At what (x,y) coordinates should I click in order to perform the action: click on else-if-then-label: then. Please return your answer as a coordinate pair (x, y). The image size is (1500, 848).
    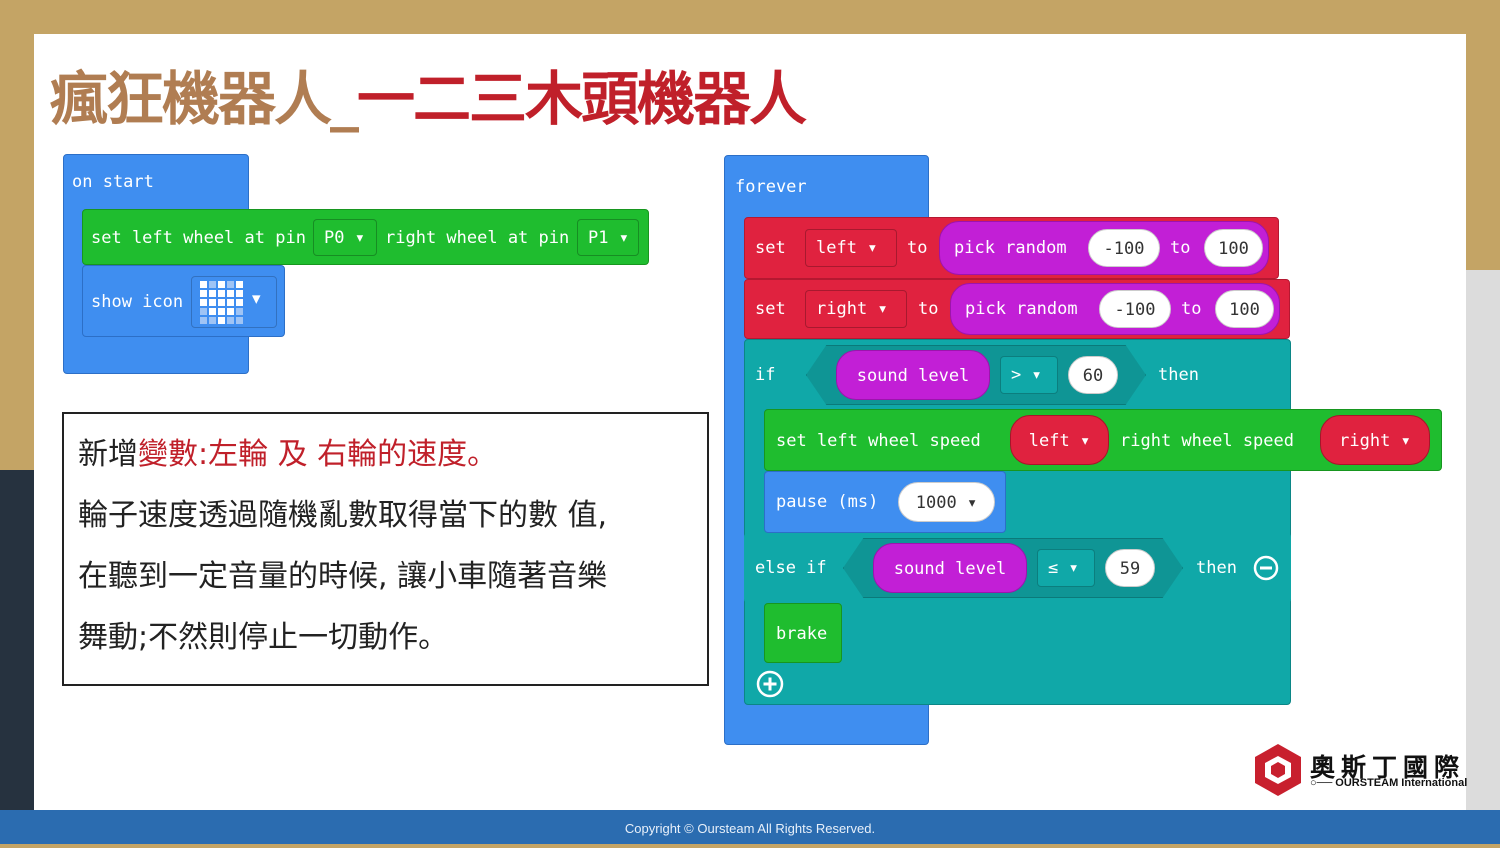
    Looking at the image, I should click on (1216, 568).